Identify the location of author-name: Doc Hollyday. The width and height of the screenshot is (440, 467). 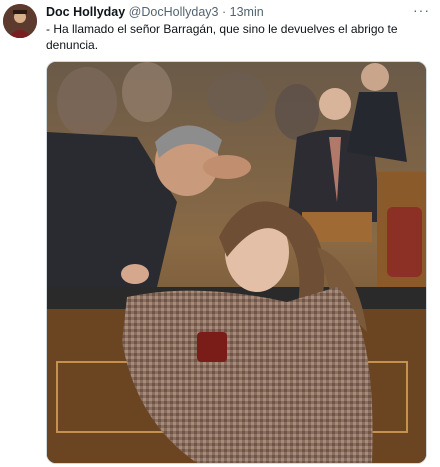
(85, 12).